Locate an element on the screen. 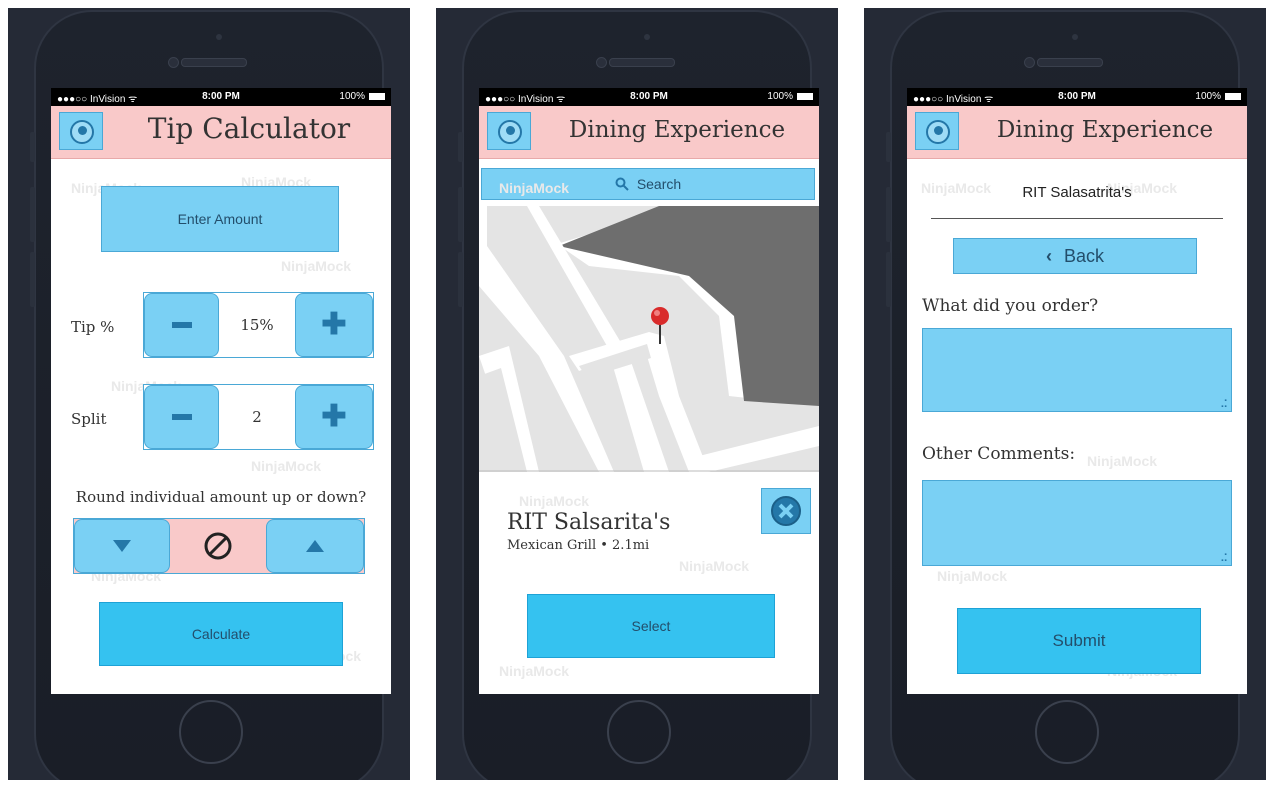 Image resolution: width=1274 pixels, height=786 pixels. prohibited-icon is located at coordinates (218, 546).